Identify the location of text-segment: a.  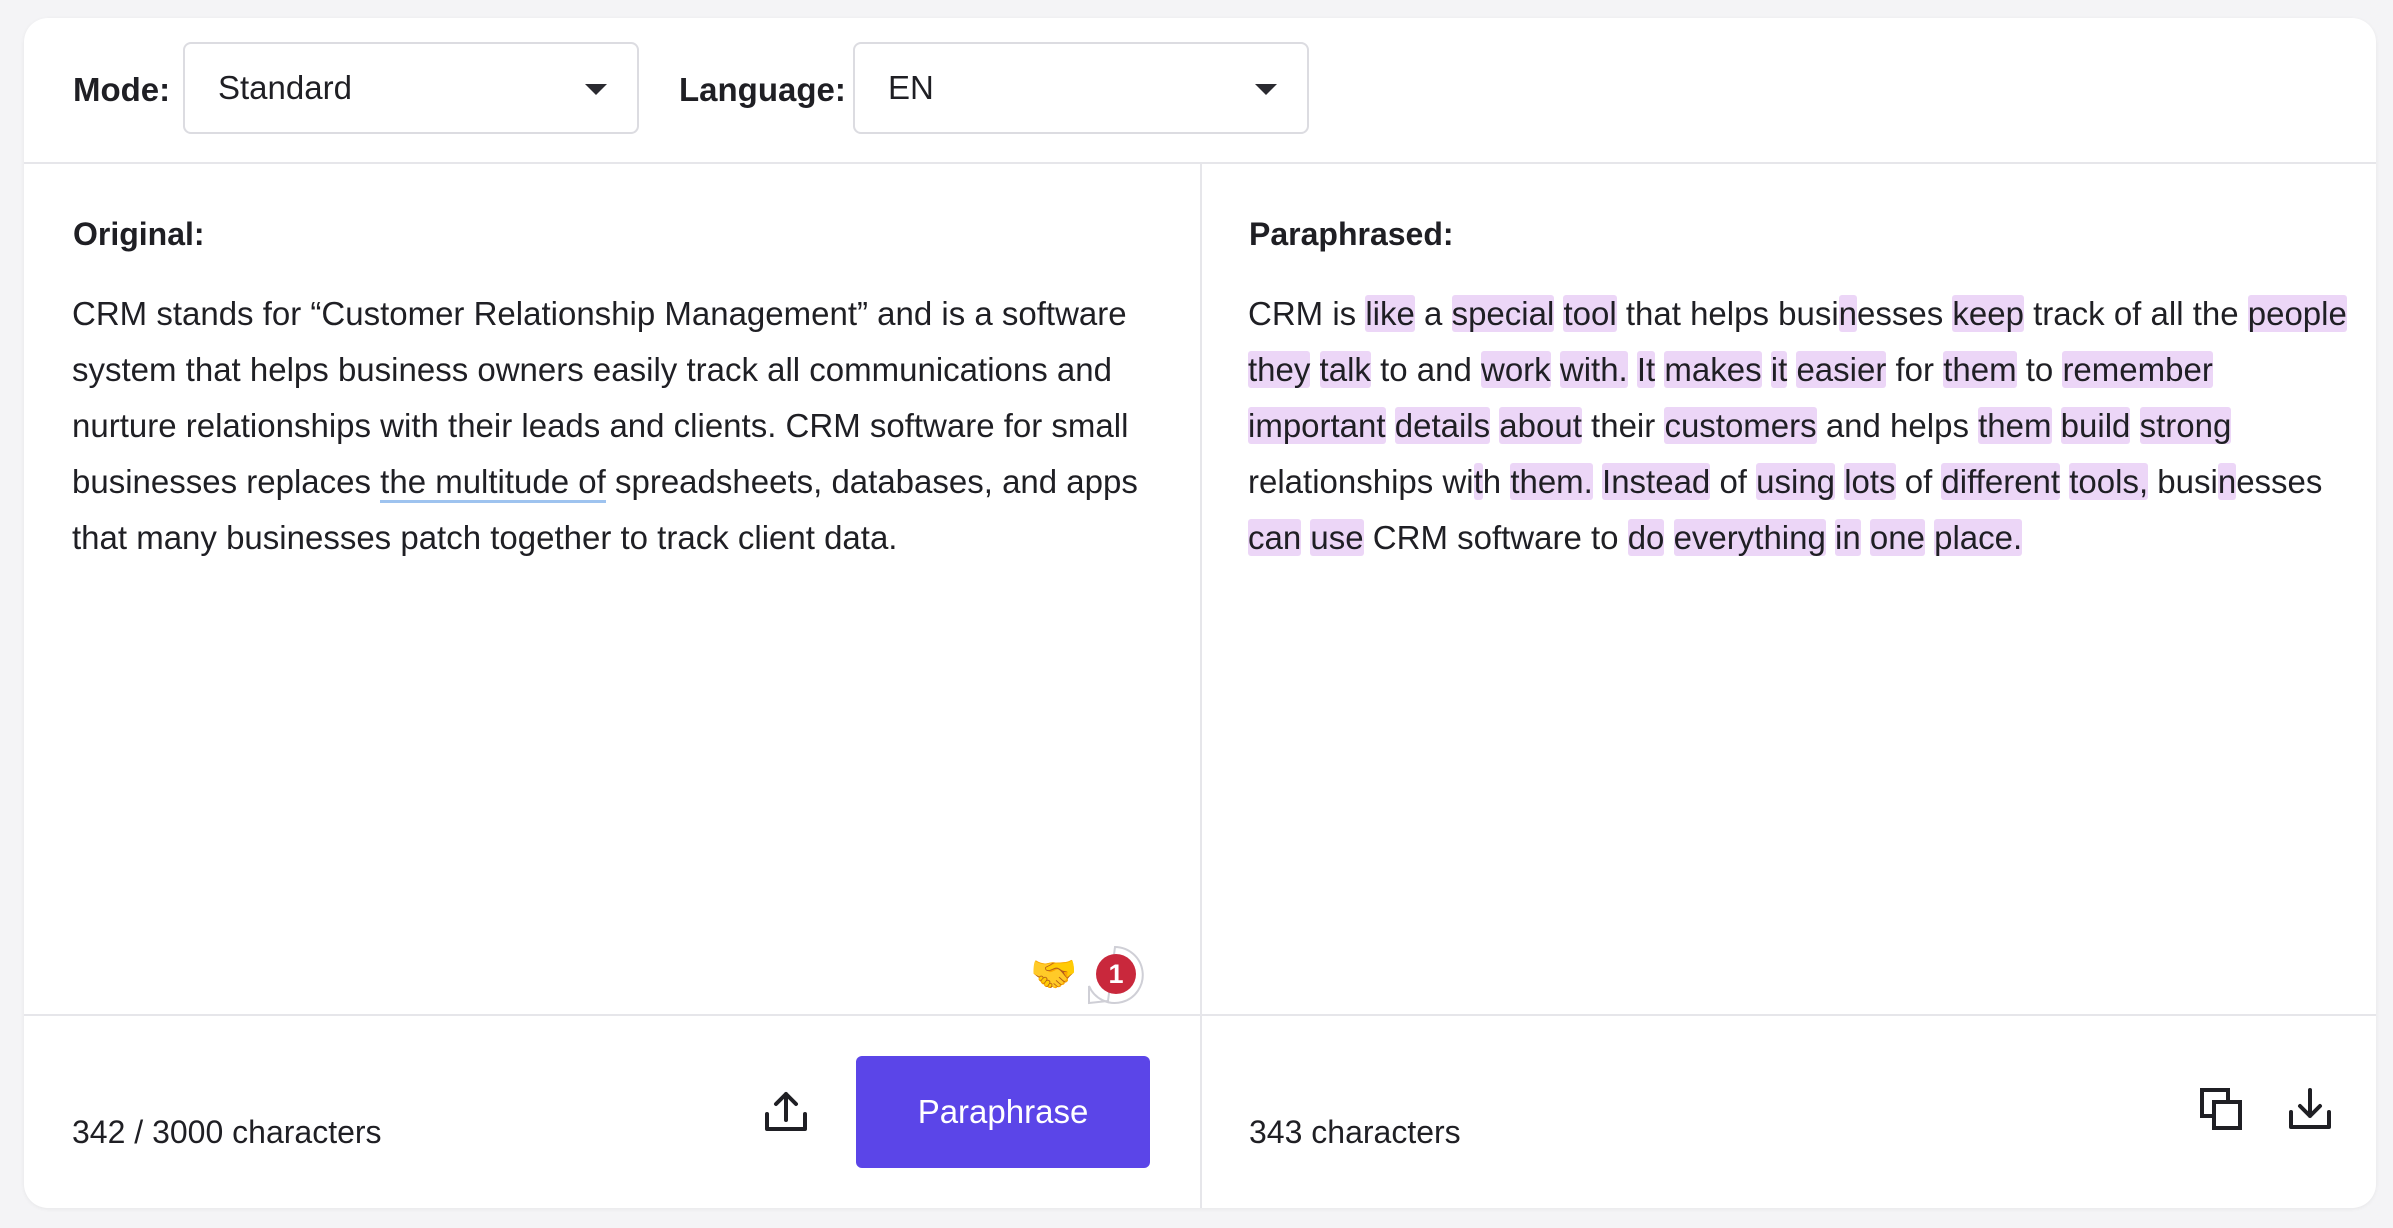
(1433, 313).